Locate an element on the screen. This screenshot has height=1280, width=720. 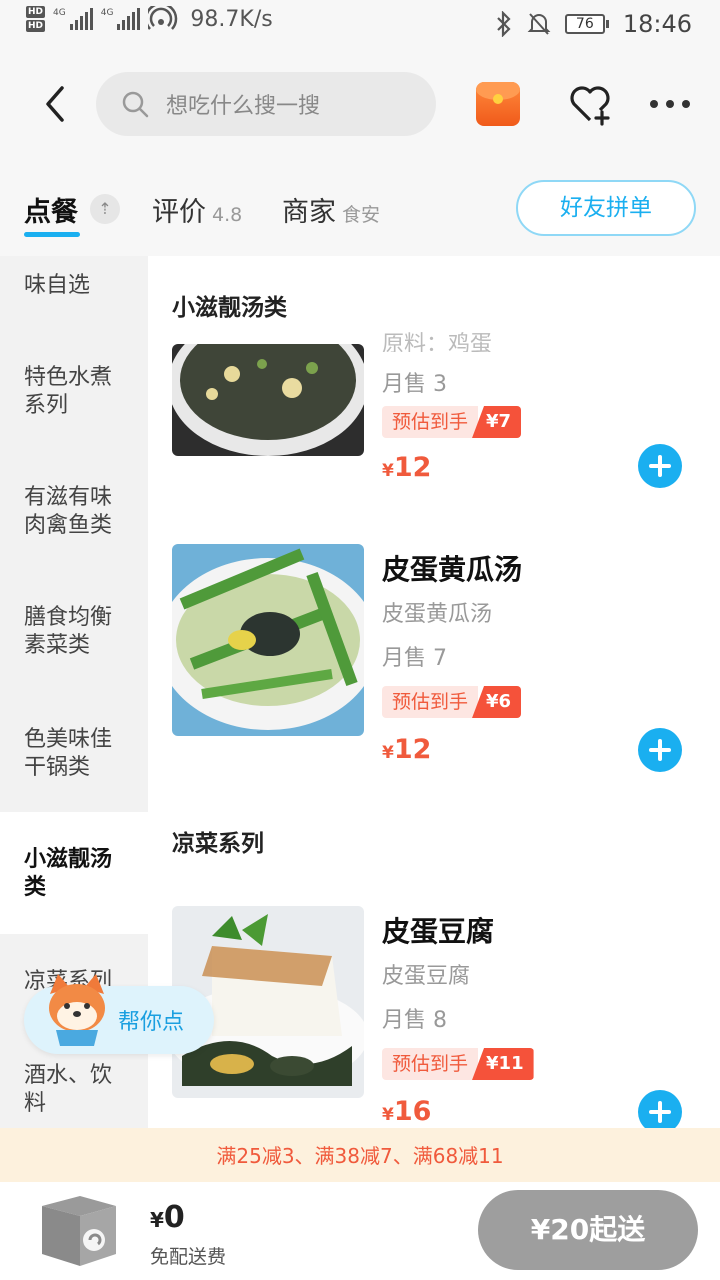
sidebar-item-drypot: 色美味佳干锅类 is located at coordinates (74, 754).